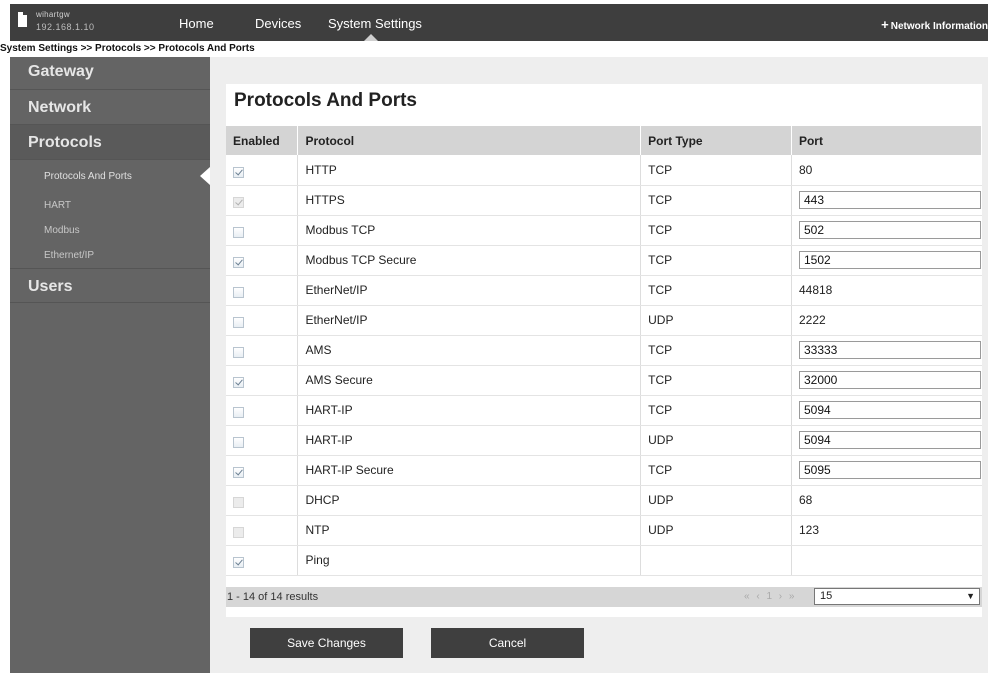 This screenshot has width=988, height=673. Describe the element at coordinates (110, 205) in the screenshot. I see `sidebar-subitem-hart: HART` at that location.